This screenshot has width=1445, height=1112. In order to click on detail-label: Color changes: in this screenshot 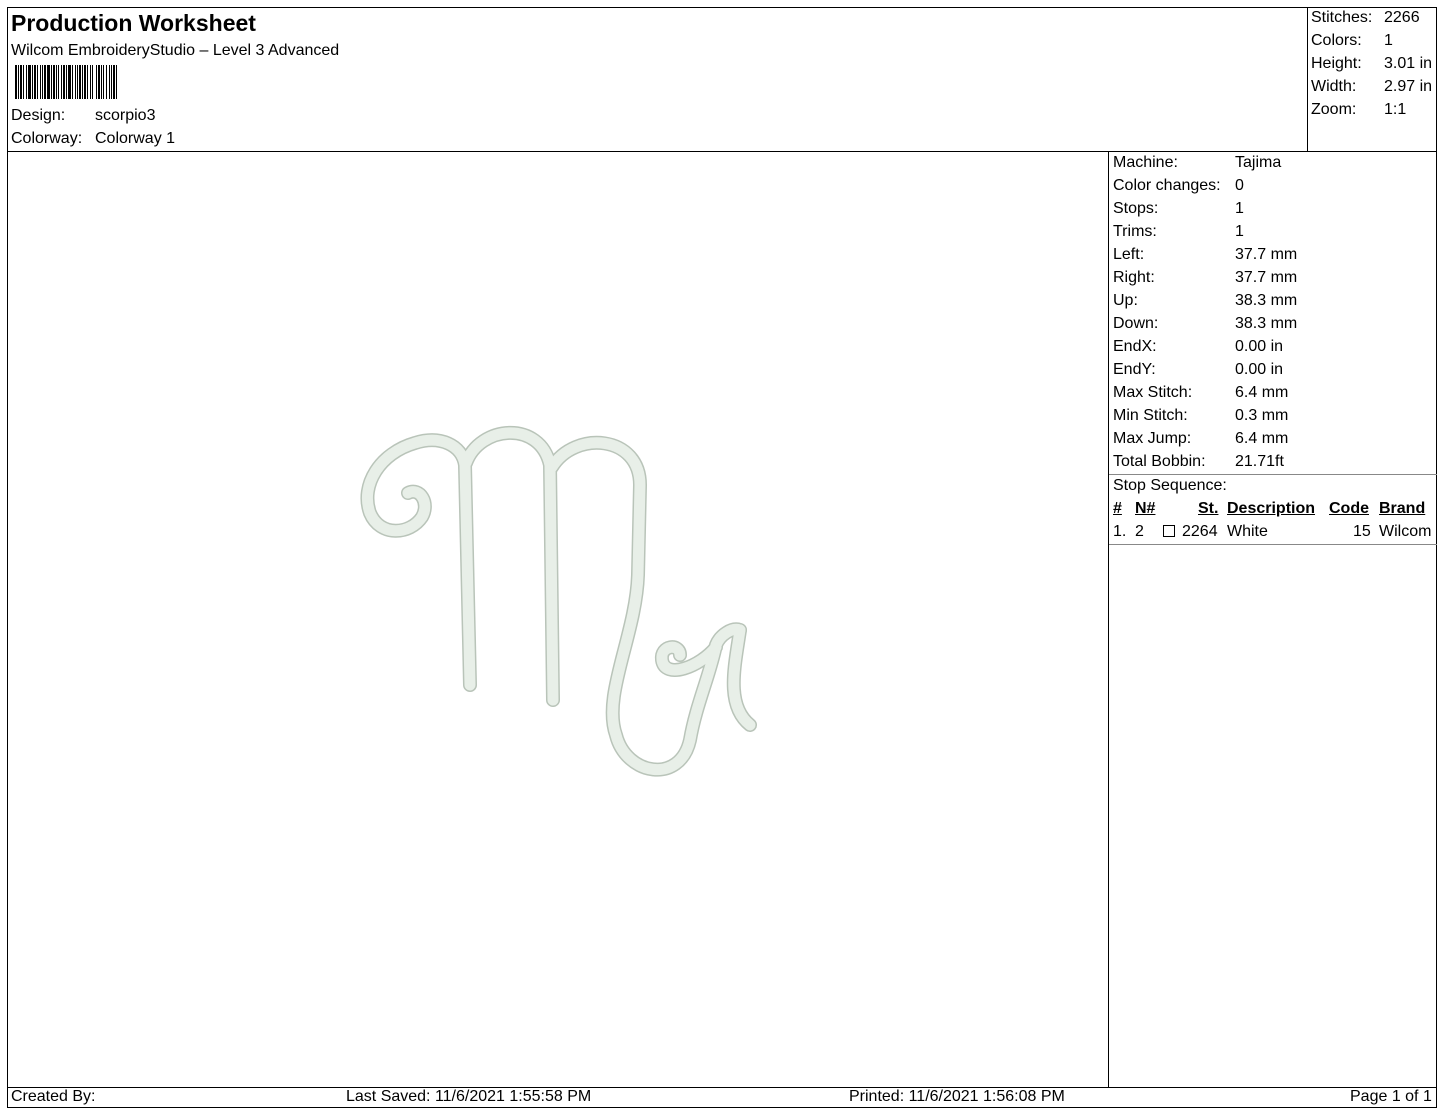, I will do `click(1167, 185)`.